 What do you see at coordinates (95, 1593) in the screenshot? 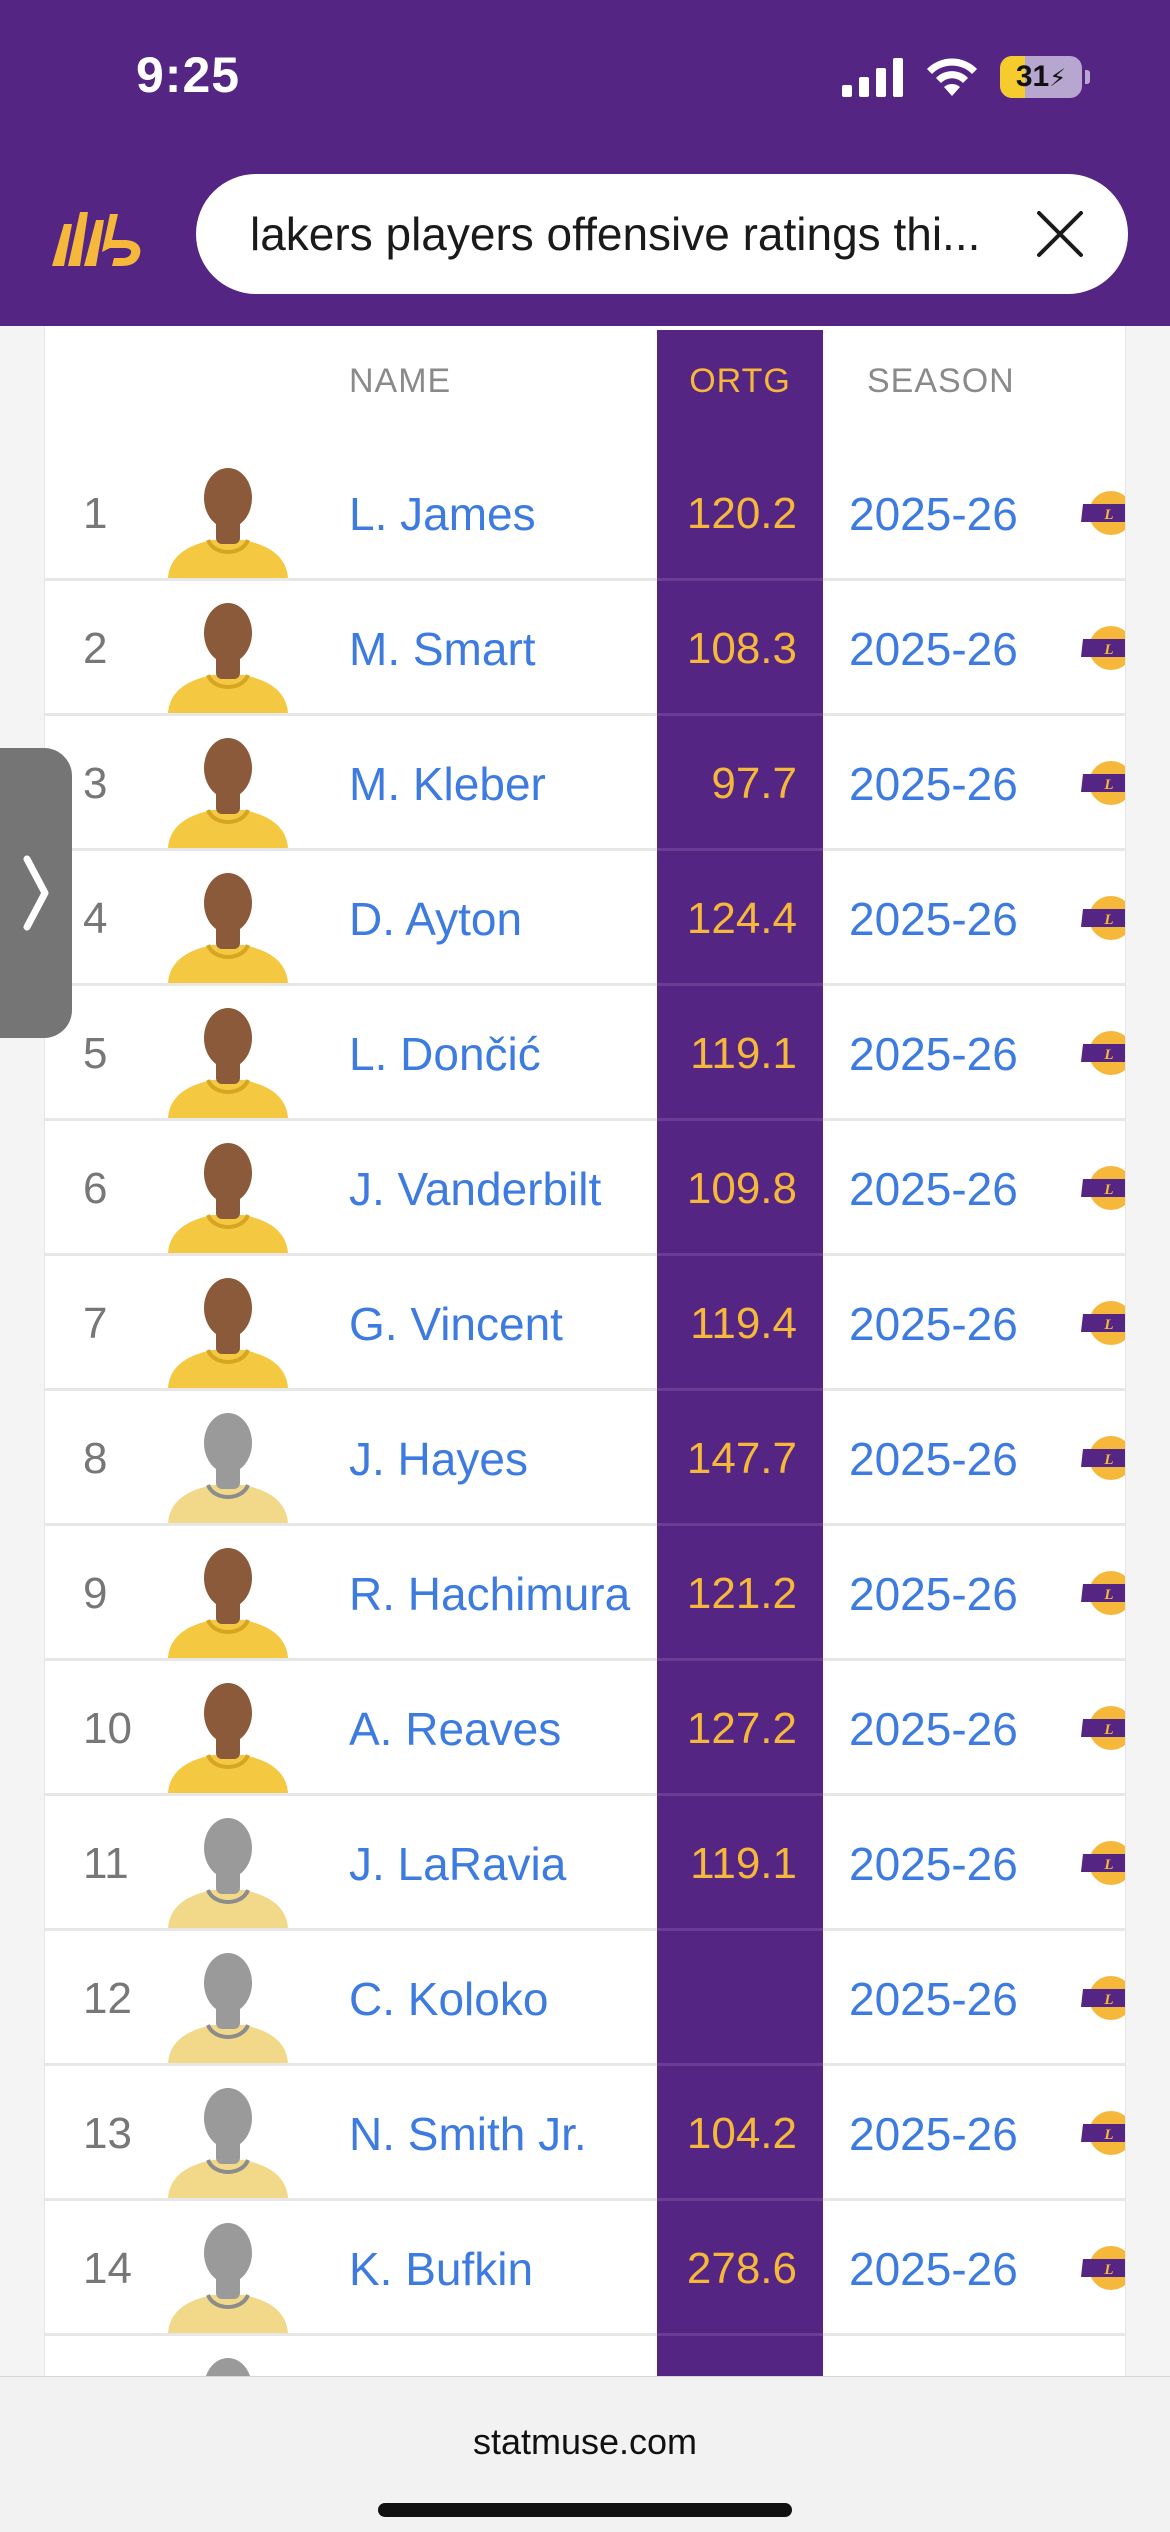
I see `rank-cell: 9` at bounding box center [95, 1593].